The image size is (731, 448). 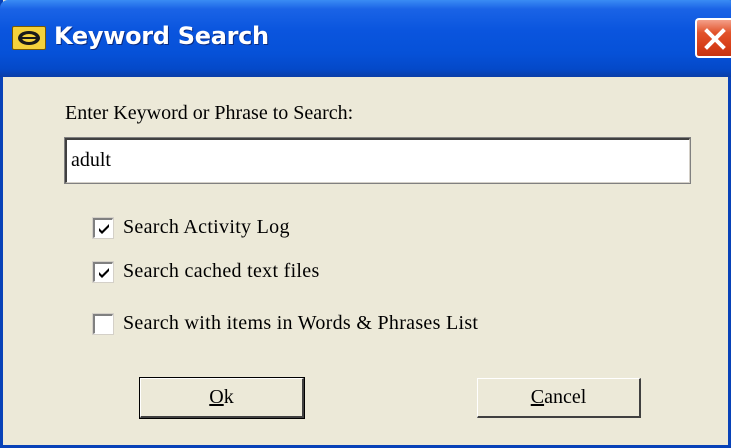 I want to click on cancel-mnemonic: C, so click(x=537, y=397).